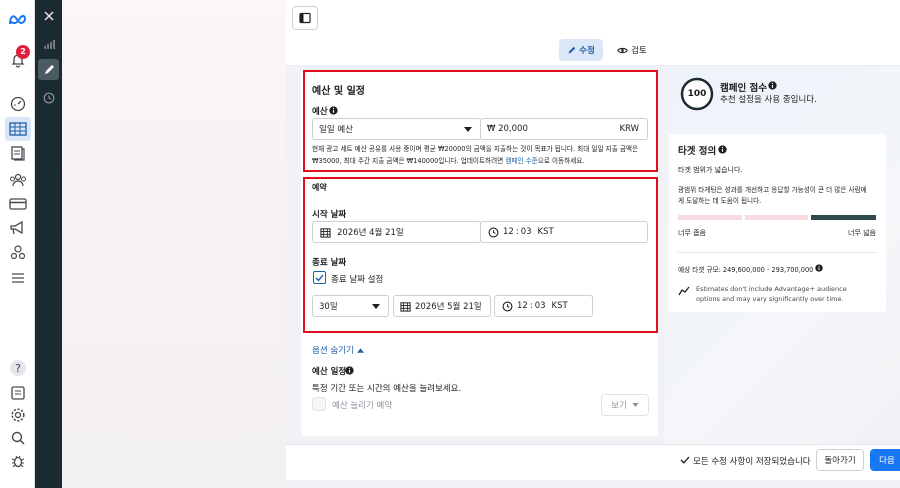  Describe the element at coordinates (862, 233) in the screenshot. I see `broad-label: 너무 넓음` at that location.